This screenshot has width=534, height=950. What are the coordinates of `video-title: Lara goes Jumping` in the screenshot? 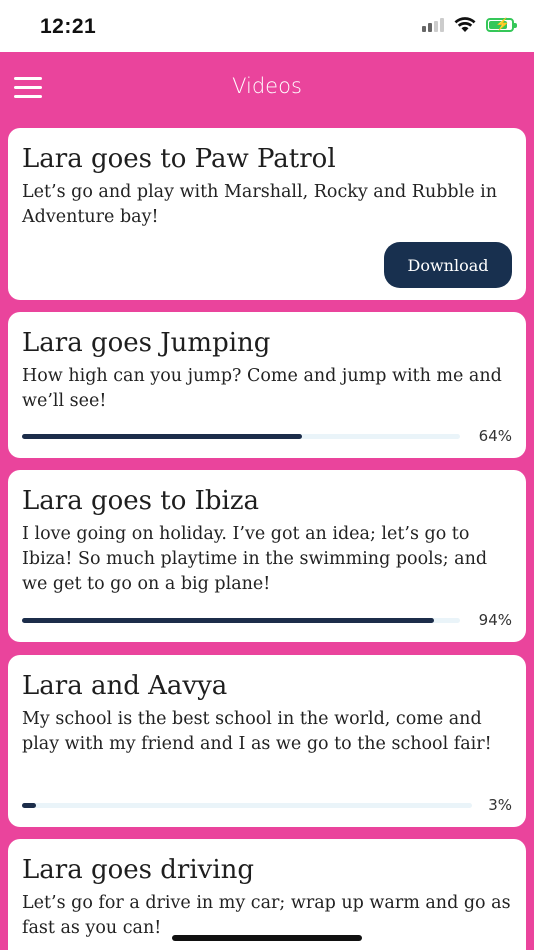 It's located at (146, 343).